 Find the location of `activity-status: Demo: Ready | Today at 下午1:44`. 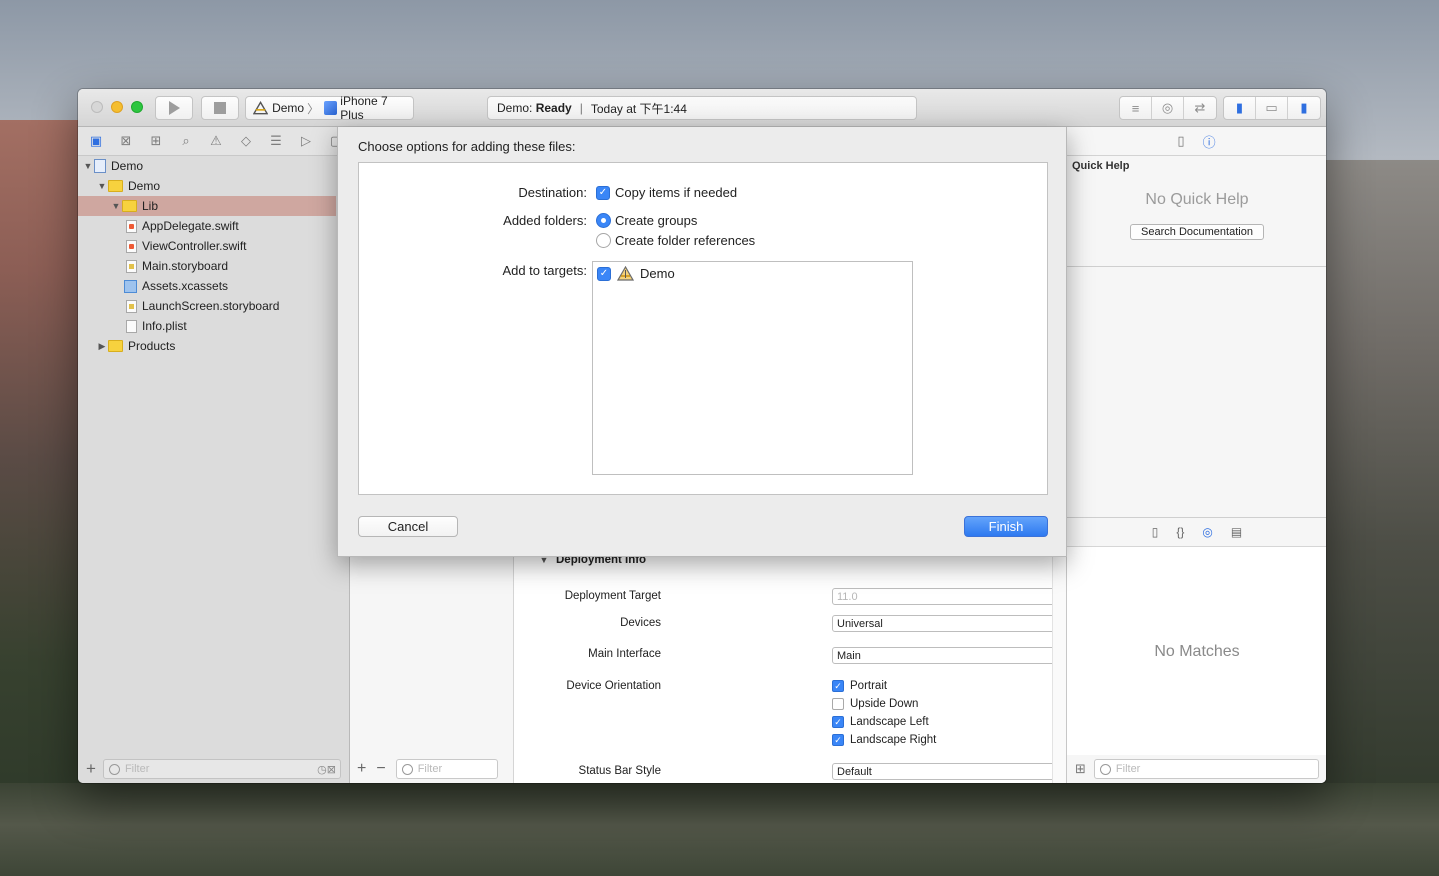

activity-status: Demo: Ready | Today at 下午1:44 is located at coordinates (702, 108).